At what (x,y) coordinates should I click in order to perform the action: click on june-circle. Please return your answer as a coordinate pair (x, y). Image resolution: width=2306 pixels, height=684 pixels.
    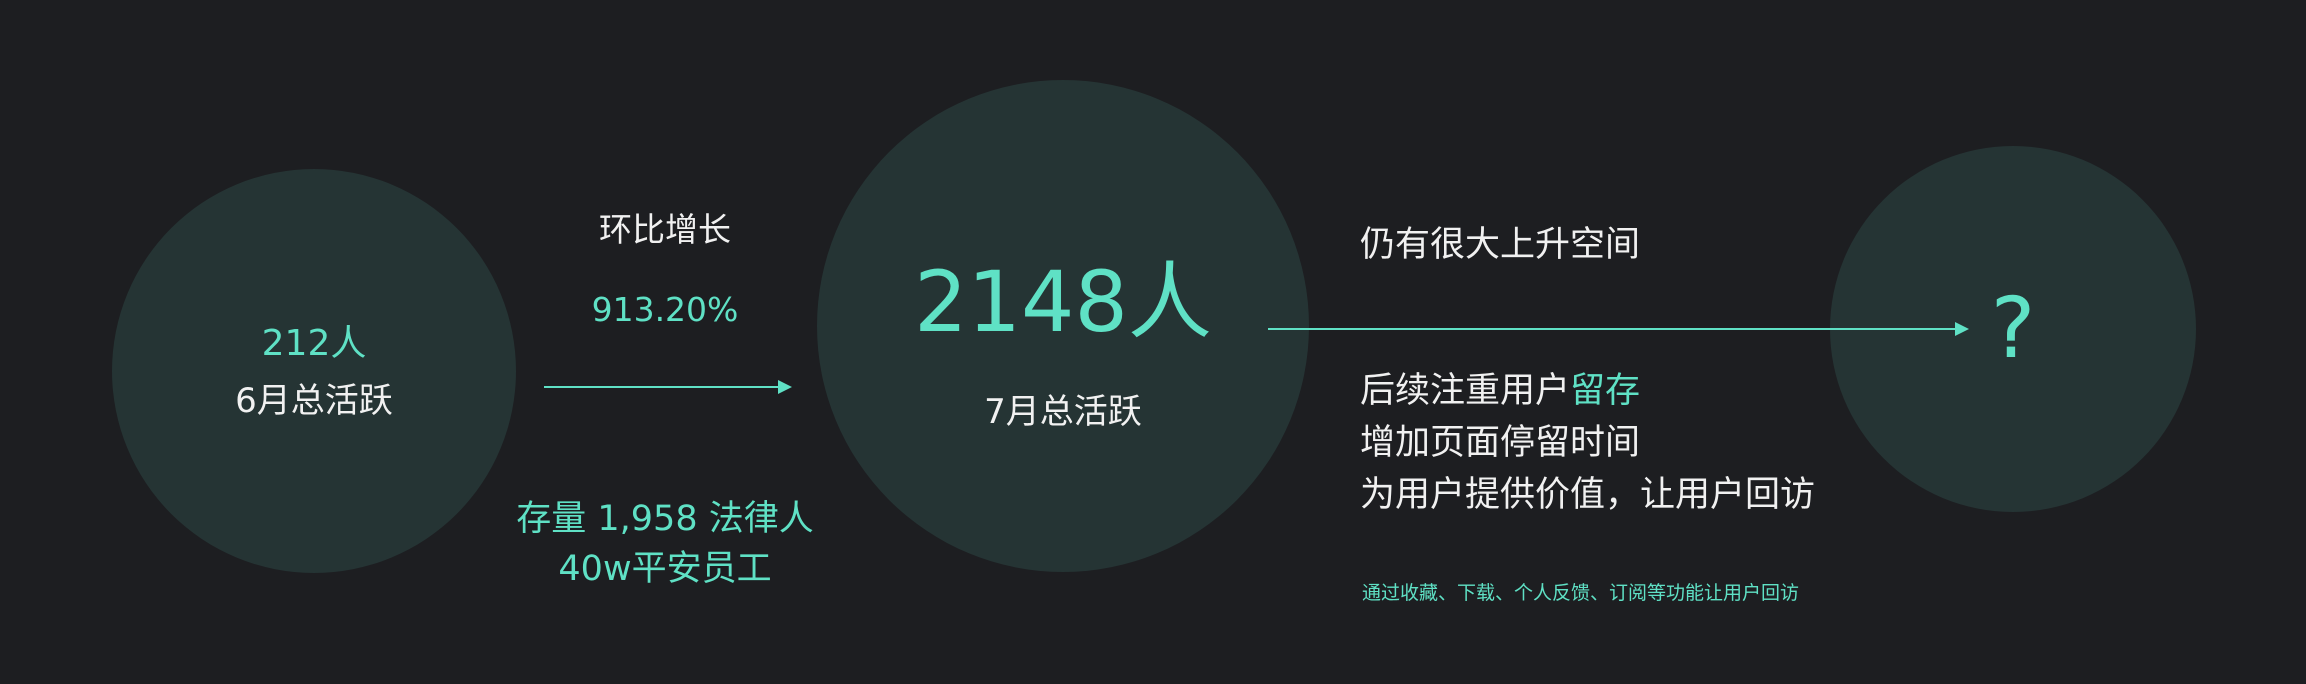
    Looking at the image, I should click on (314, 371).